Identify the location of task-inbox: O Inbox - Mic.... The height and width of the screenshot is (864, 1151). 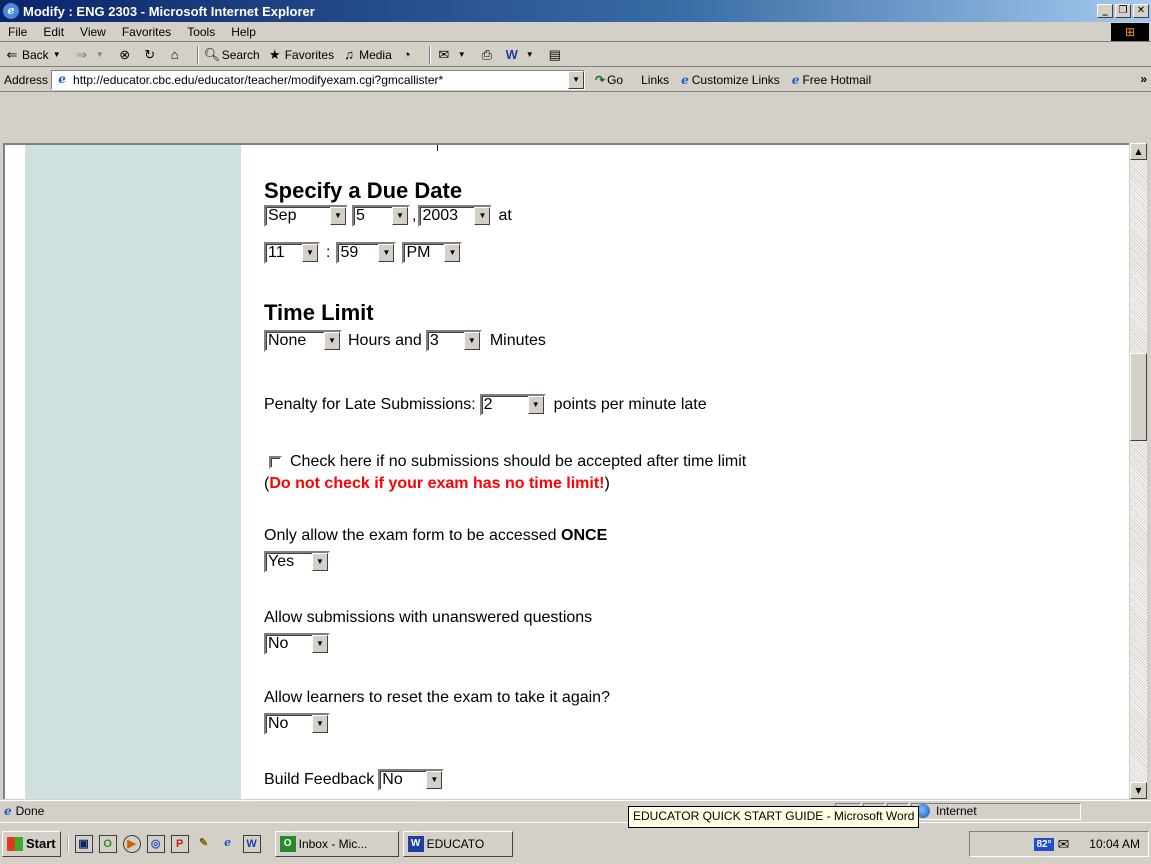
(336, 843).